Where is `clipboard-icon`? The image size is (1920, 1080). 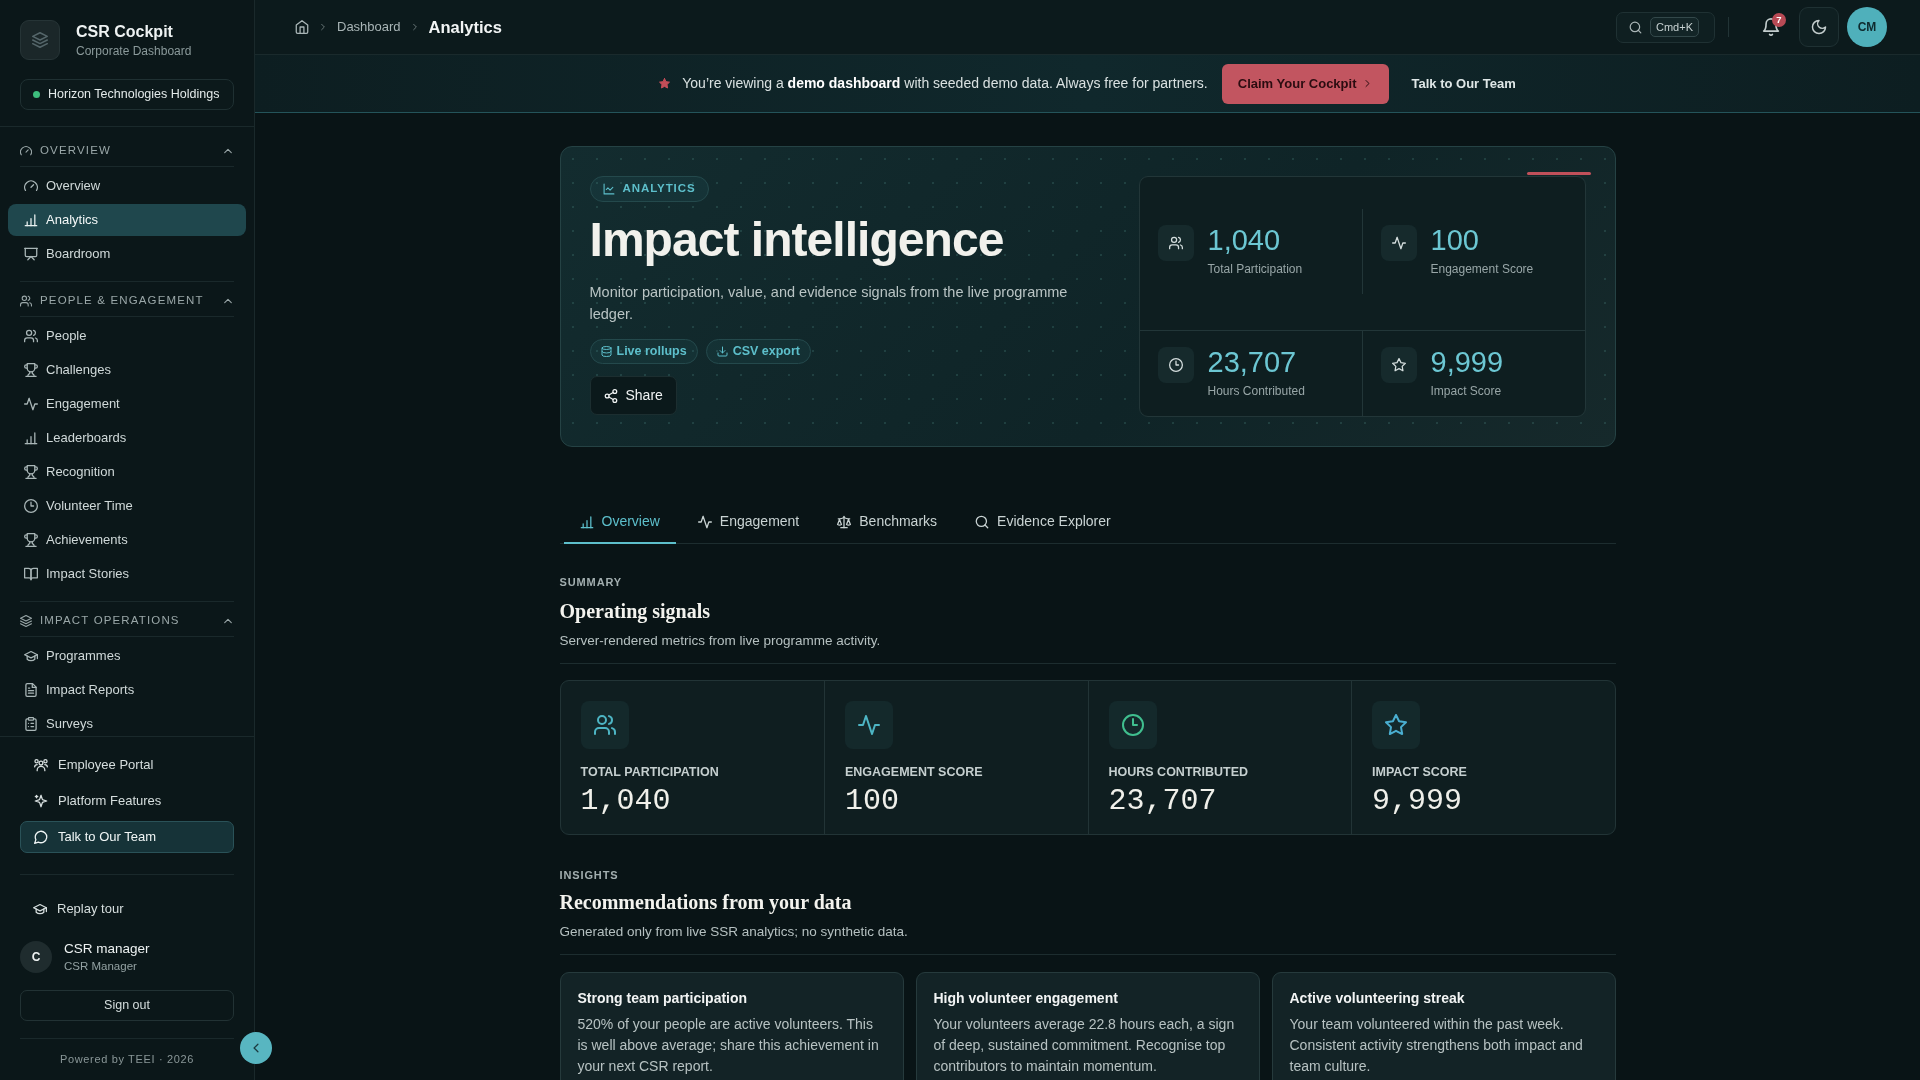 clipboard-icon is located at coordinates (31, 724).